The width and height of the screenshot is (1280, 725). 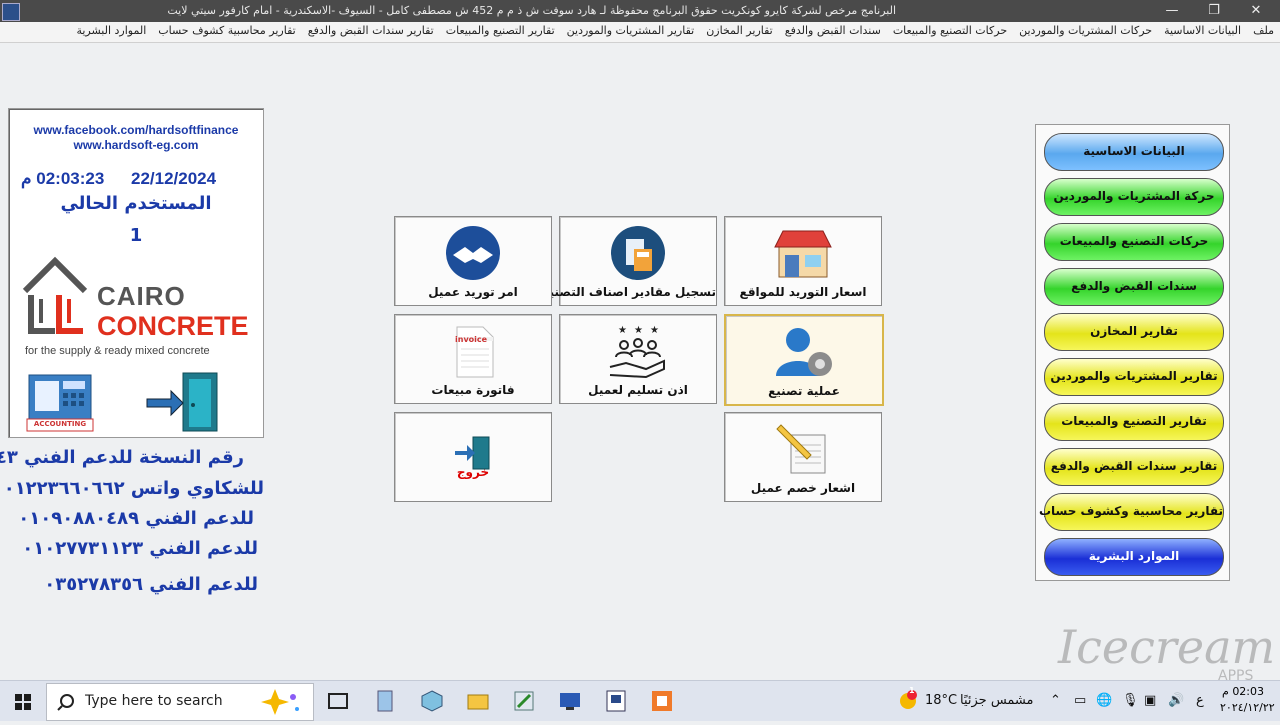 What do you see at coordinates (55, 295) in the screenshot?
I see `logo-mark-icon` at bounding box center [55, 295].